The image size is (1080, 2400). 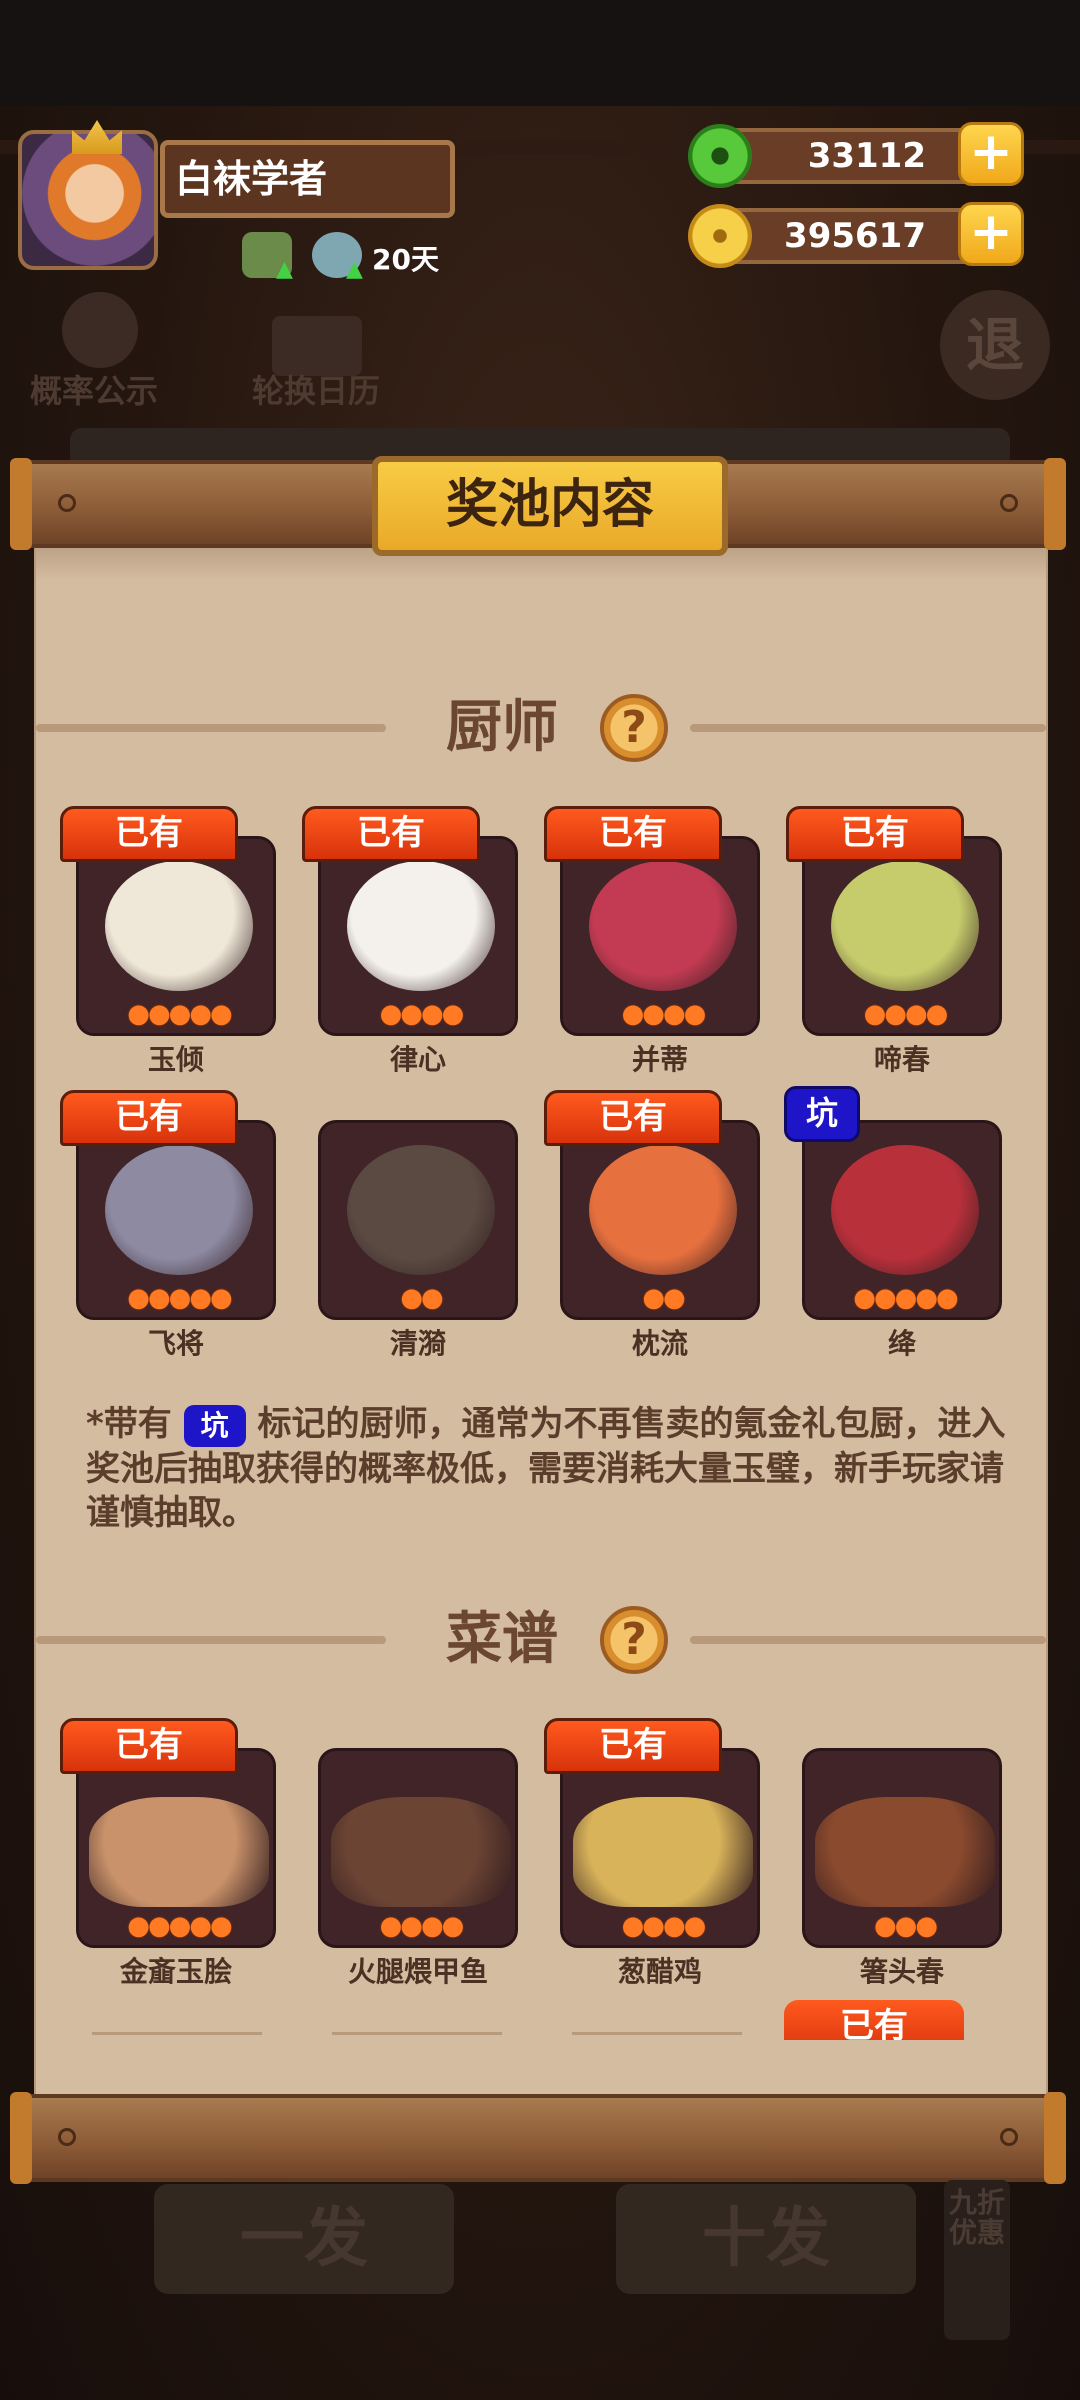 What do you see at coordinates (659, 1971) in the screenshot?
I see `recipe-name: 葱醋鸡` at bounding box center [659, 1971].